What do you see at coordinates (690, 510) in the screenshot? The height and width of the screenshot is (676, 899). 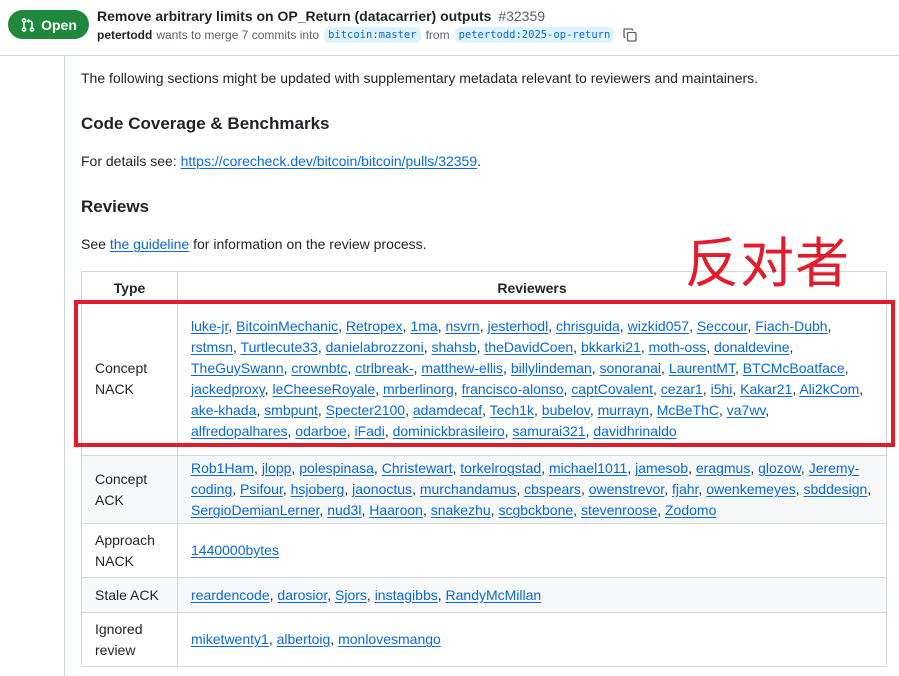 I see `reviewer-link: Zodomo` at bounding box center [690, 510].